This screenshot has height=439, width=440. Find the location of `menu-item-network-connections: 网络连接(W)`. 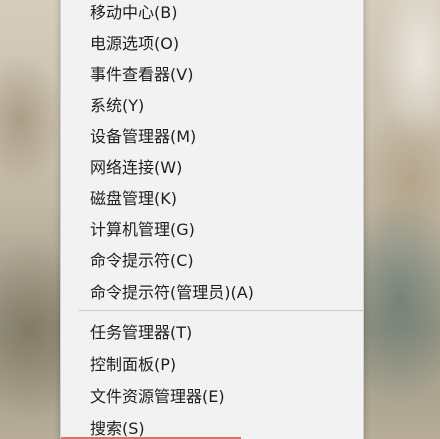

menu-item-network-connections: 网络连接(W) is located at coordinates (212, 166).